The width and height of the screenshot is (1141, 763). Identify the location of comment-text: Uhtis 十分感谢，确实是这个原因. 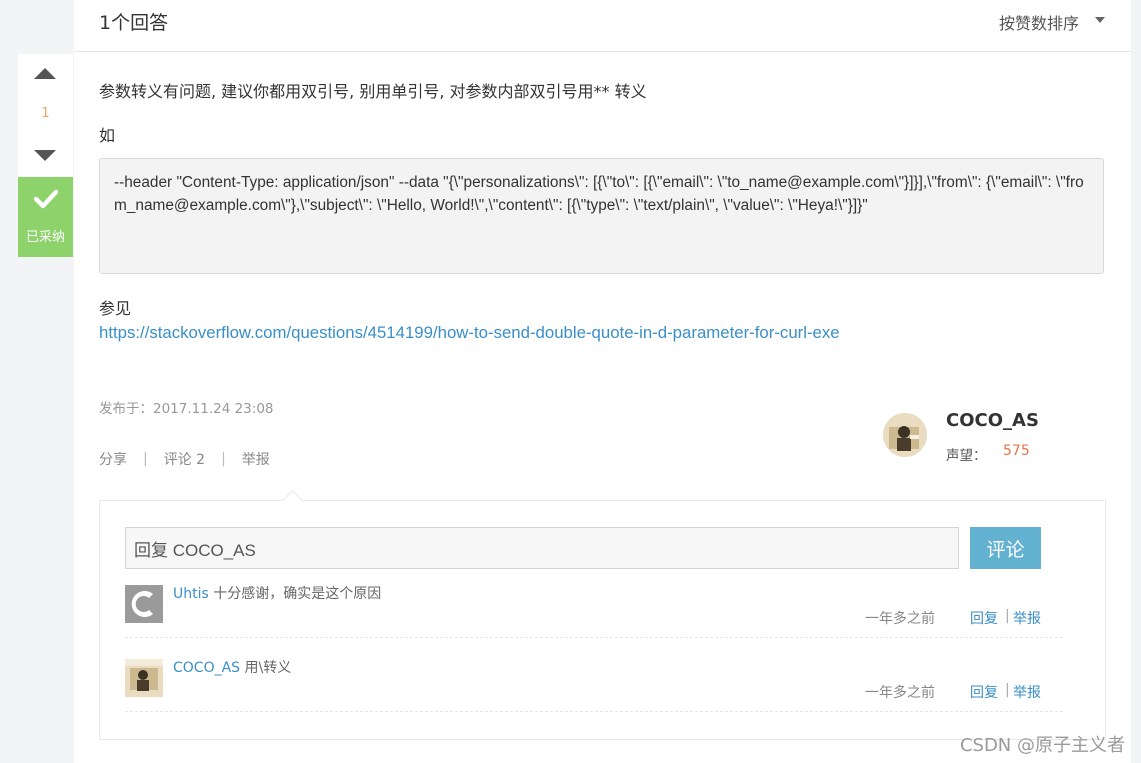
(277, 593).